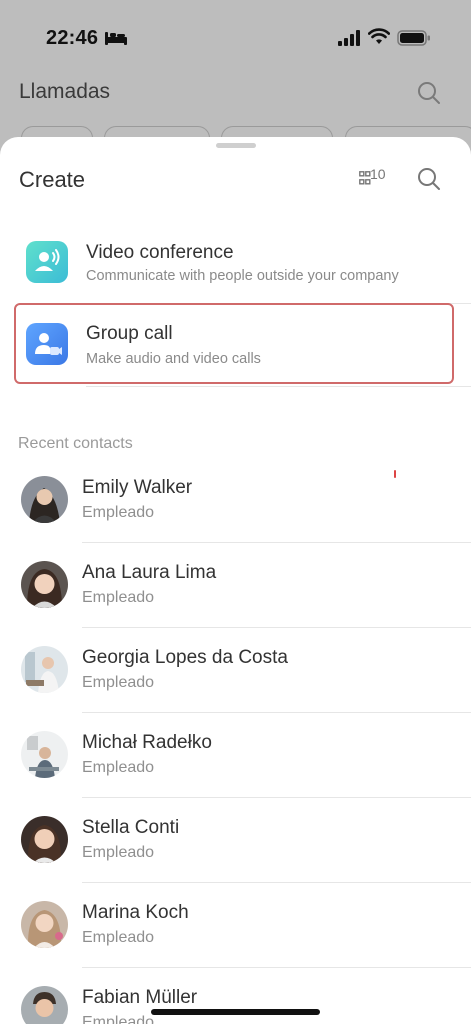  Describe the element at coordinates (72, 38) in the screenshot. I see `status-time: 22:46` at that location.